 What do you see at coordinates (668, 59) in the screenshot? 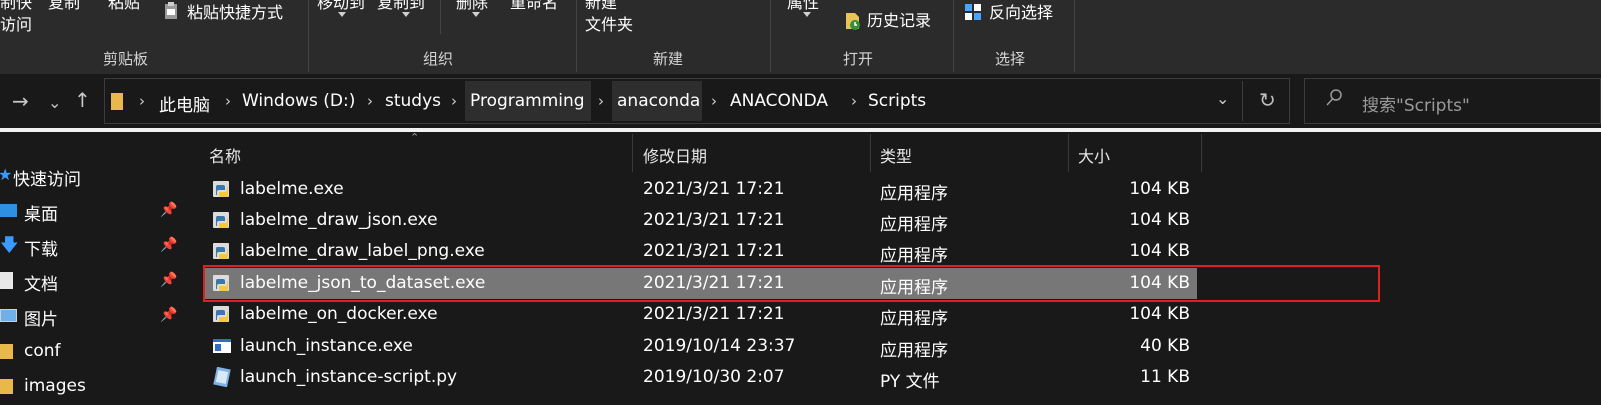
I see `new-group-label: 新建` at bounding box center [668, 59].